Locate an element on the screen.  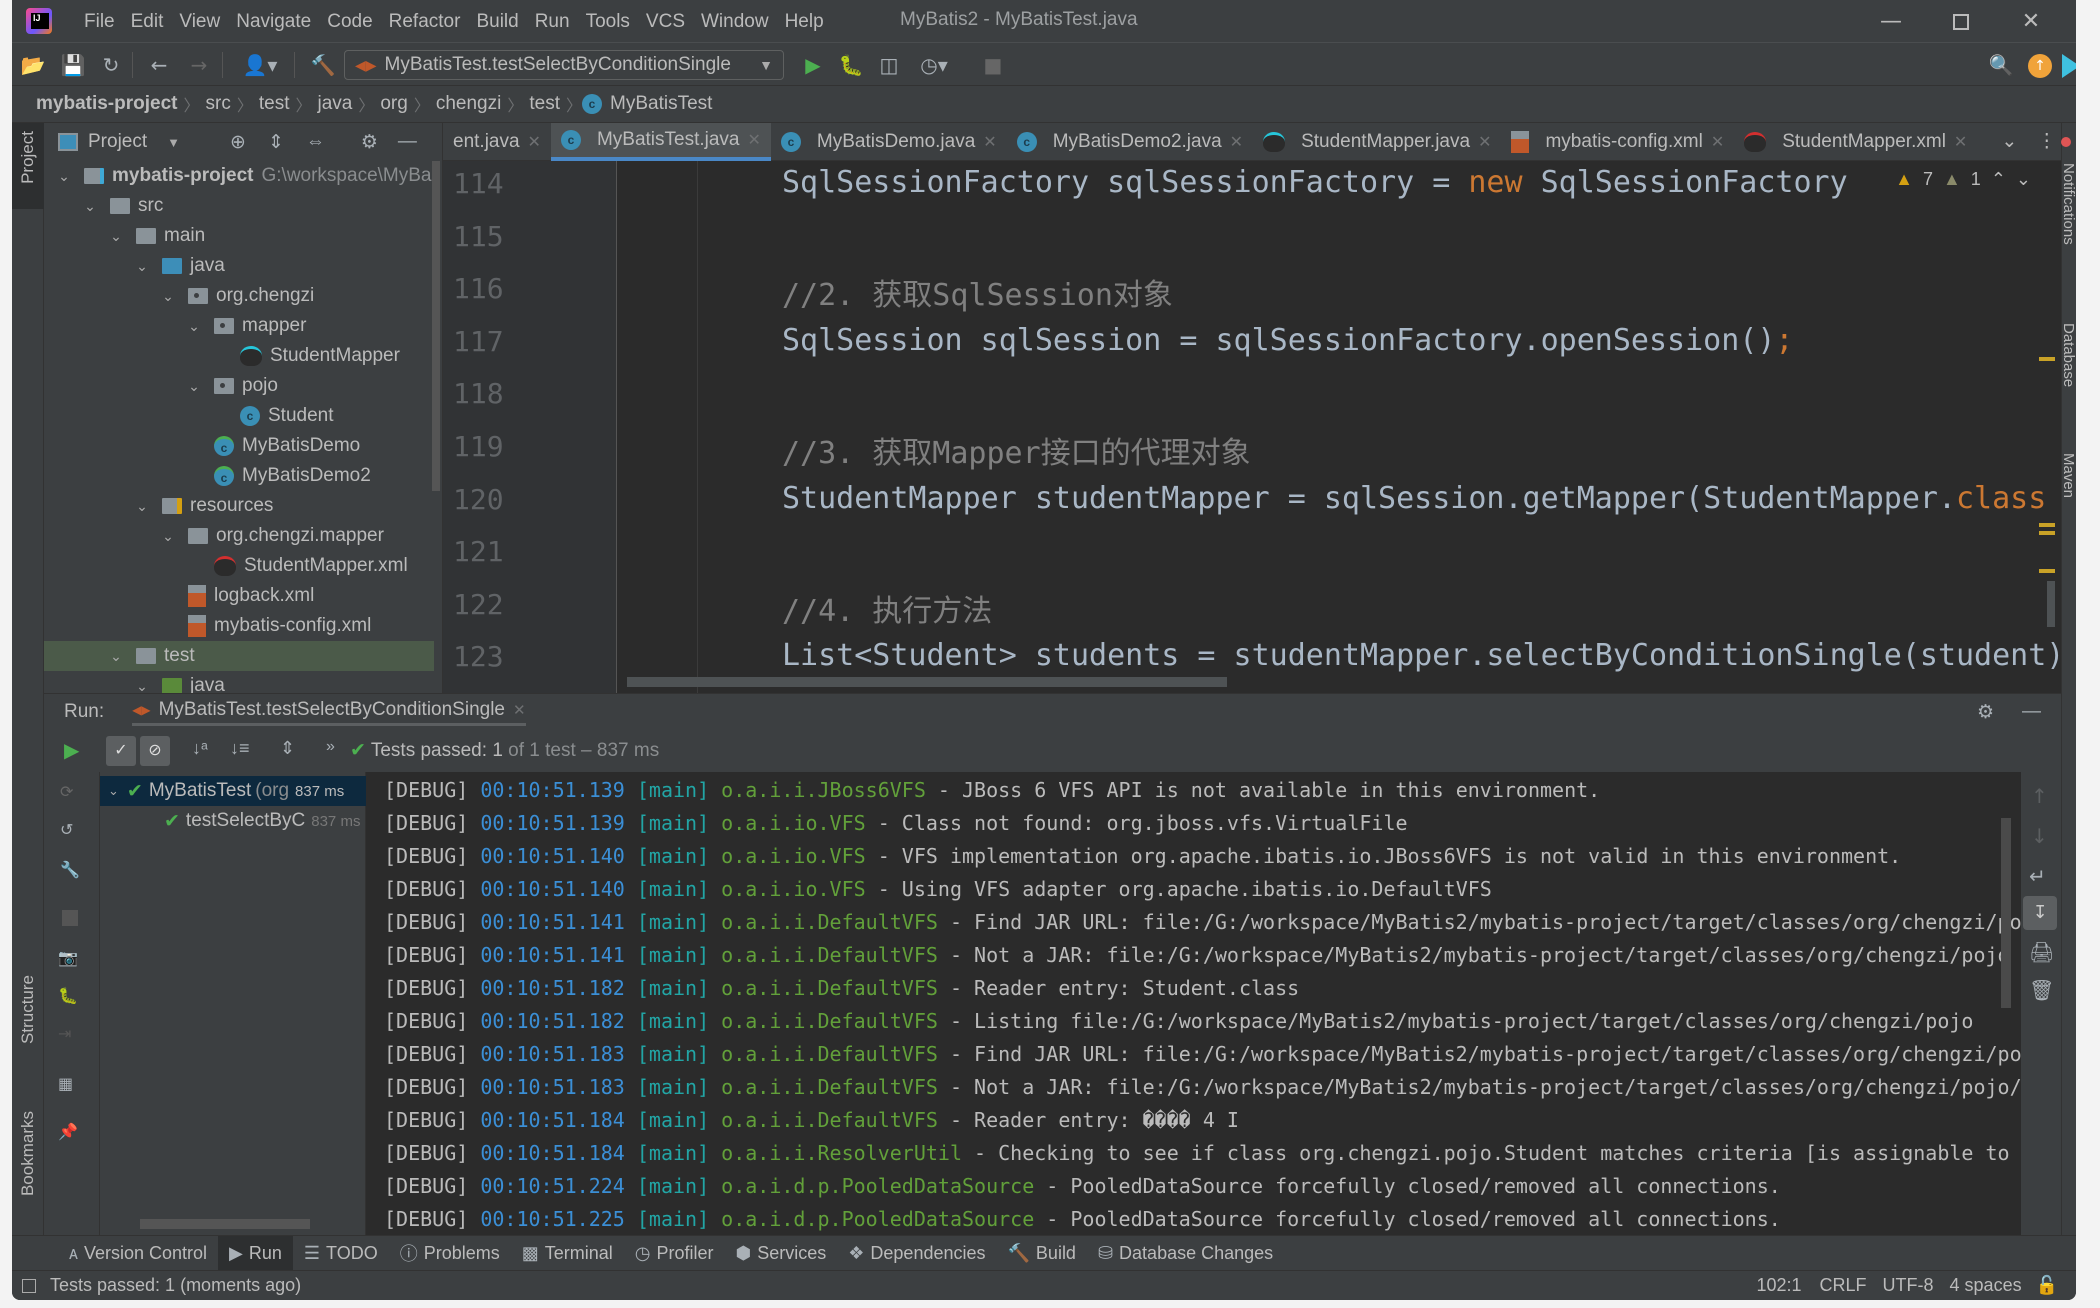
save-icon: 💾 is located at coordinates (73, 65).